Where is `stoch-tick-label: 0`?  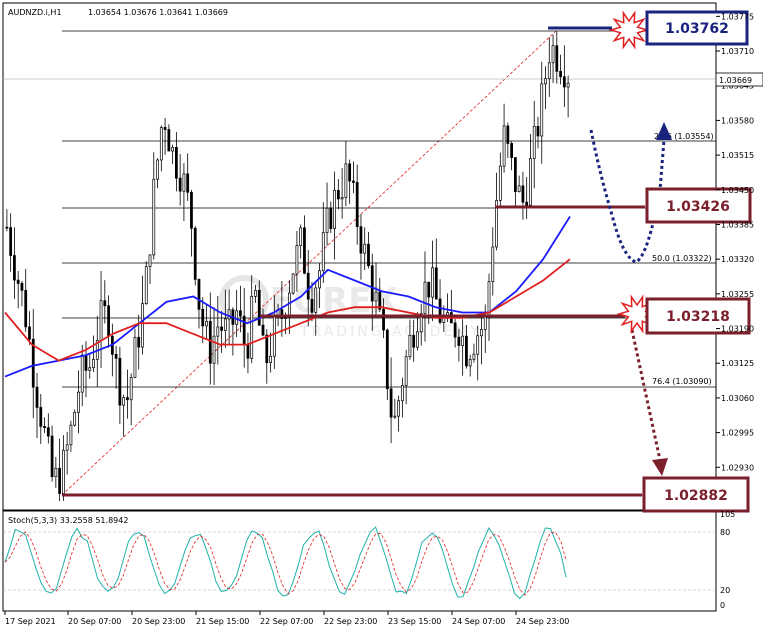 stoch-tick-label: 0 is located at coordinates (722, 605).